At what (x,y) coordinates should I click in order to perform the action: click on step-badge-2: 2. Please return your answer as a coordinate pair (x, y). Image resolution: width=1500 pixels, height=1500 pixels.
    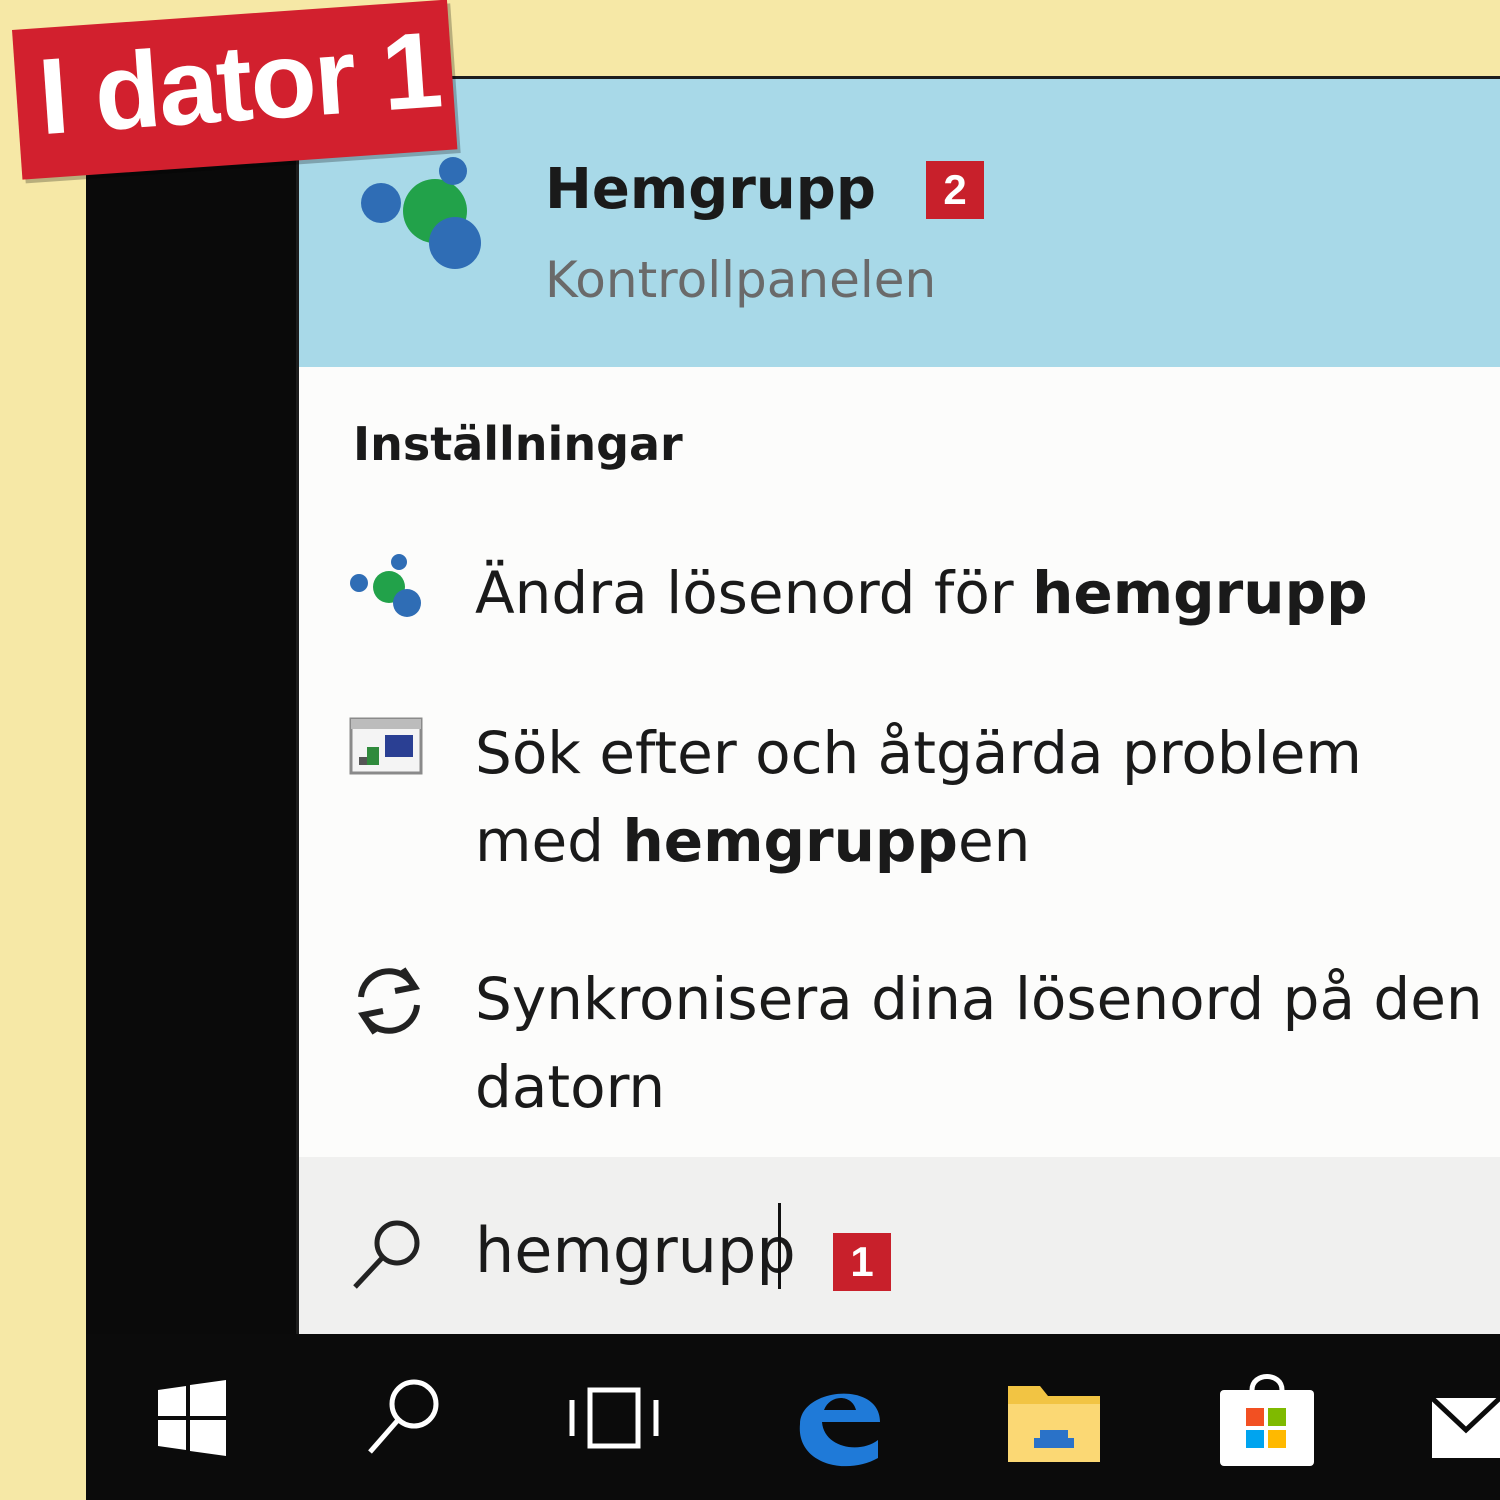
    Looking at the image, I should click on (955, 190).